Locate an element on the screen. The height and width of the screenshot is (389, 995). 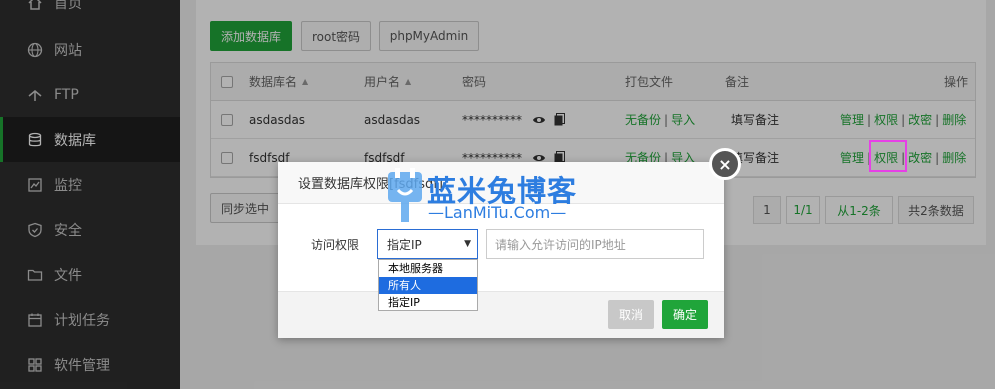
chevron-down-icon: ▼ is located at coordinates (467, 244).